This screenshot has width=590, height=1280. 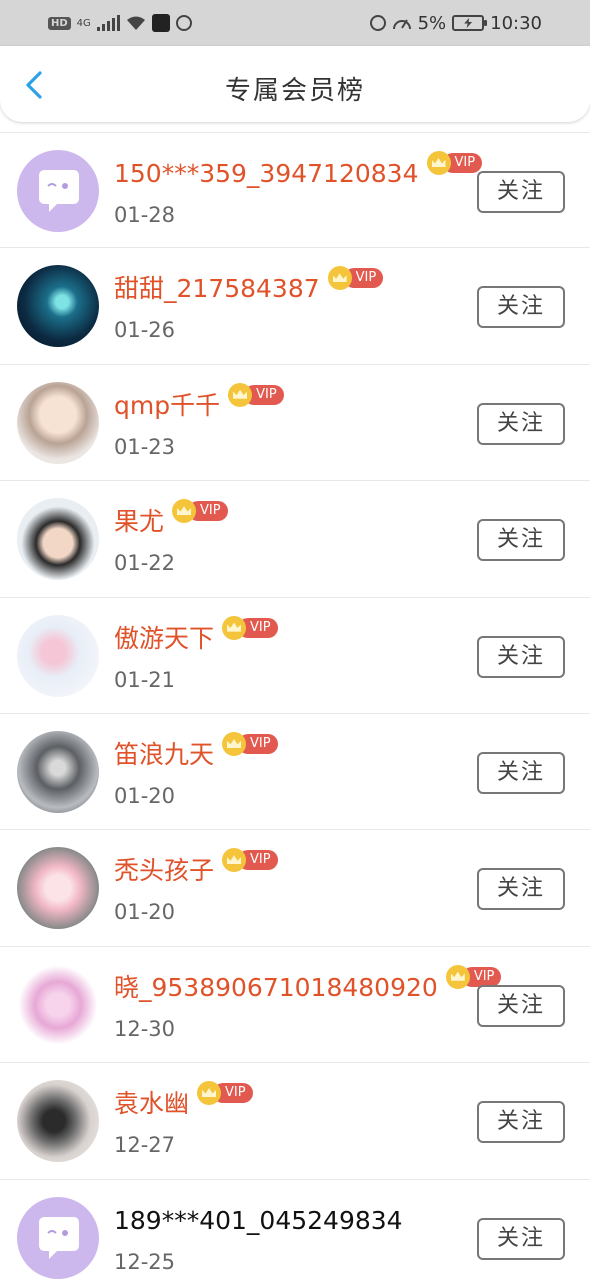 What do you see at coordinates (295, 656) in the screenshot?
I see `member-row: 傲游天下 VIP 01-21 关注` at bounding box center [295, 656].